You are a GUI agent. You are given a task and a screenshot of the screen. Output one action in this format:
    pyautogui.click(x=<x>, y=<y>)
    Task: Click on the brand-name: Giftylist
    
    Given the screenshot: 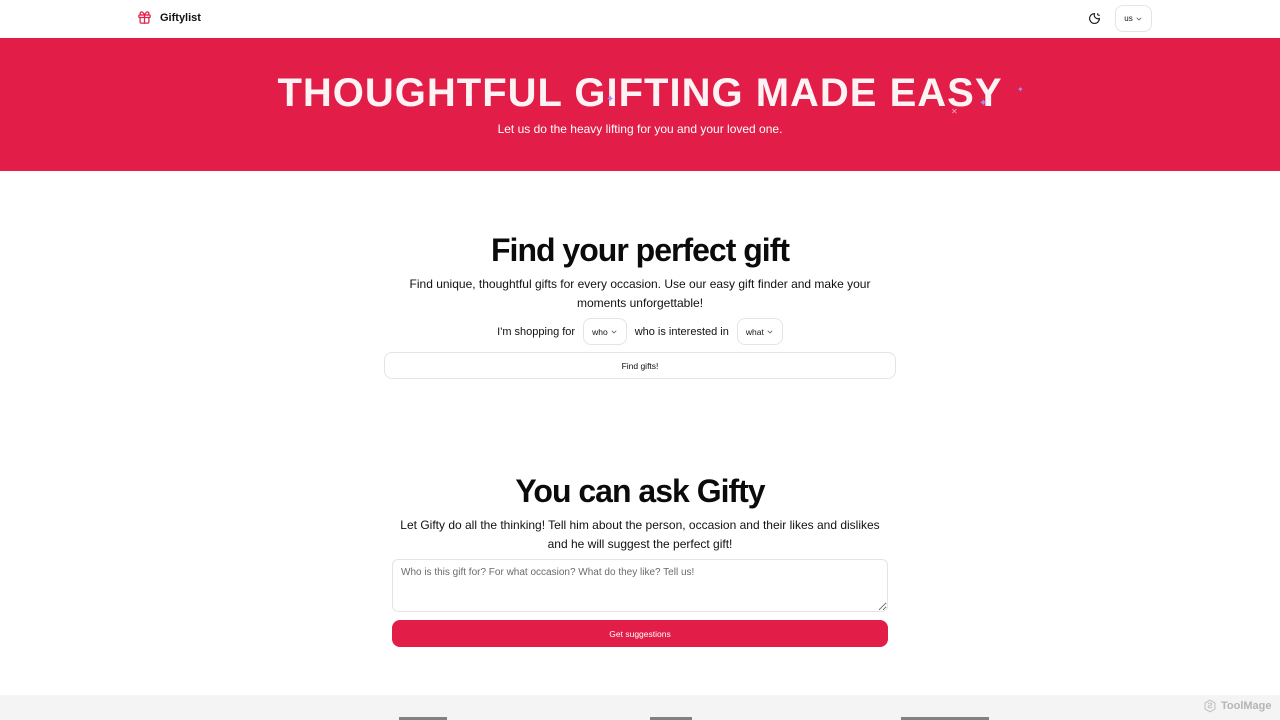 What is the action you would take?
    pyautogui.click(x=180, y=17)
    